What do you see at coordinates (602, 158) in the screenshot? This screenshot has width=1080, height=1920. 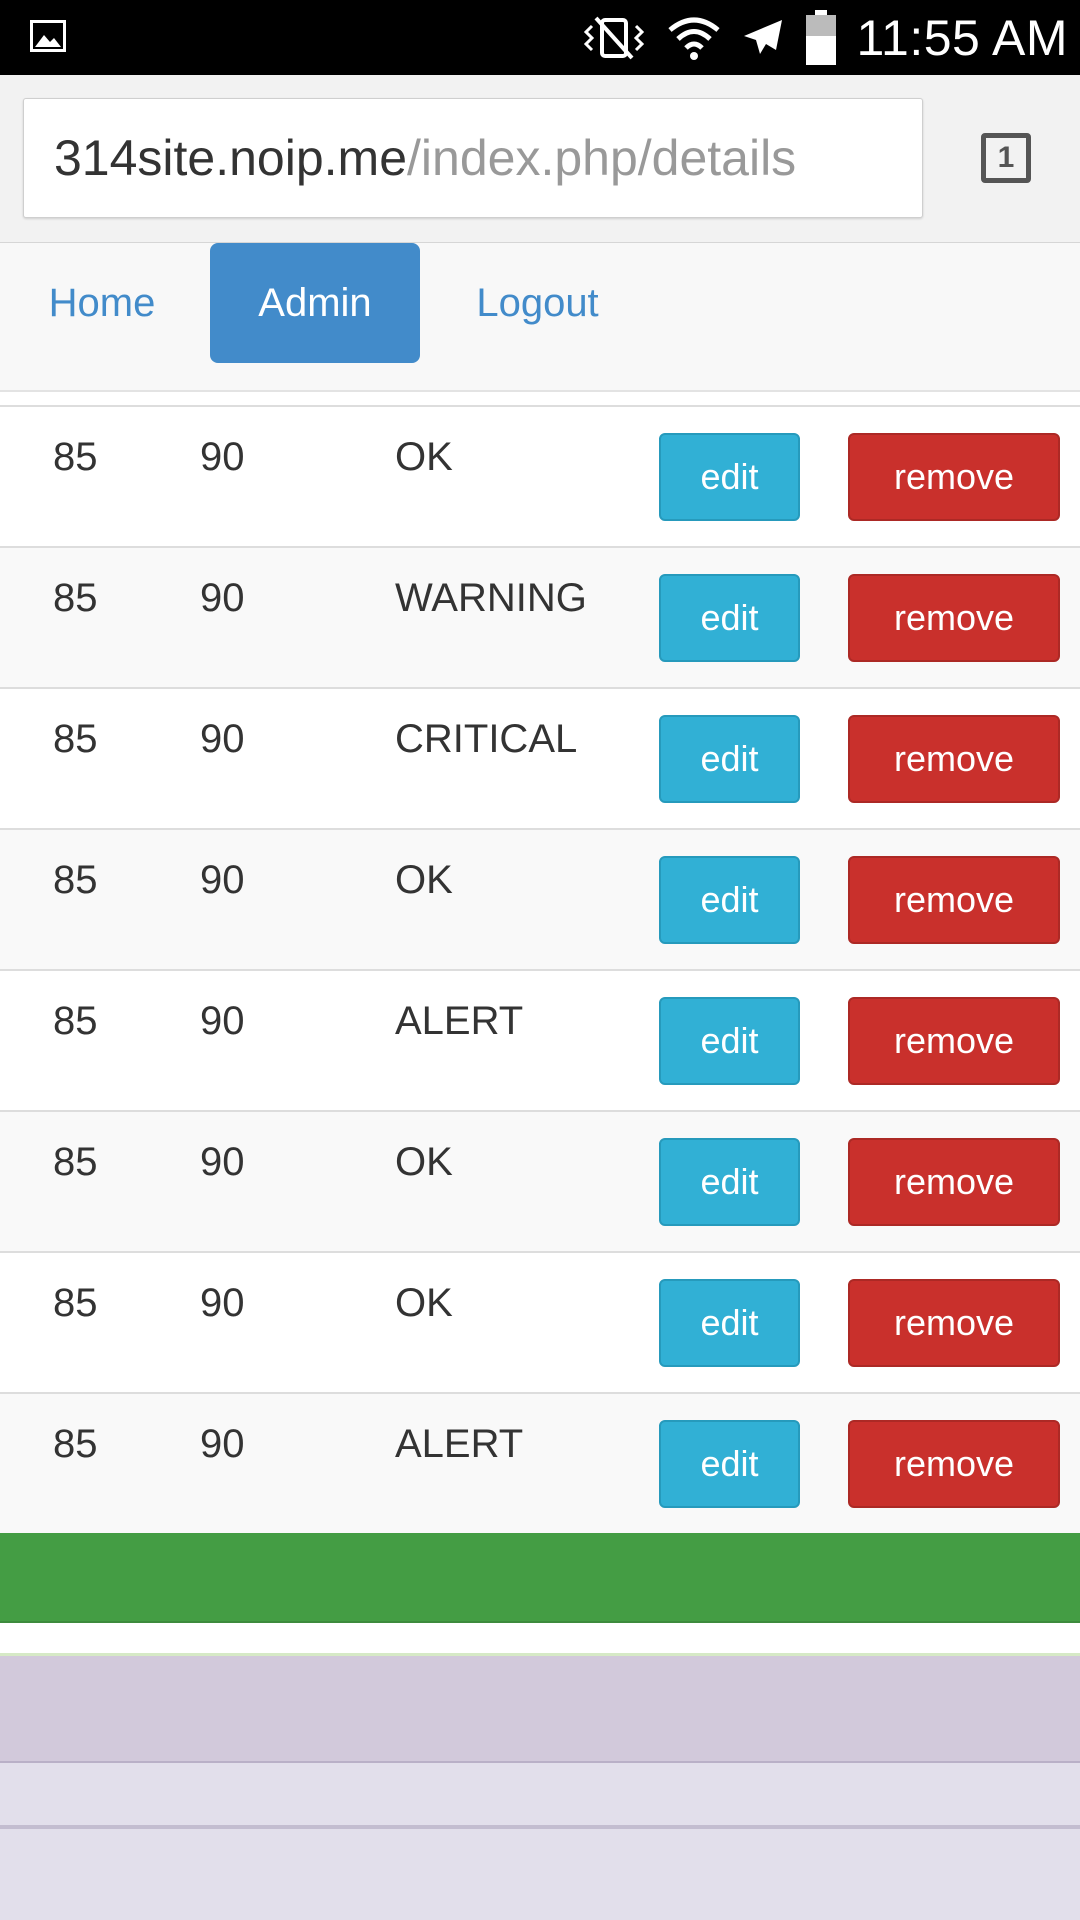 I see `url-path: /index.php/details` at bounding box center [602, 158].